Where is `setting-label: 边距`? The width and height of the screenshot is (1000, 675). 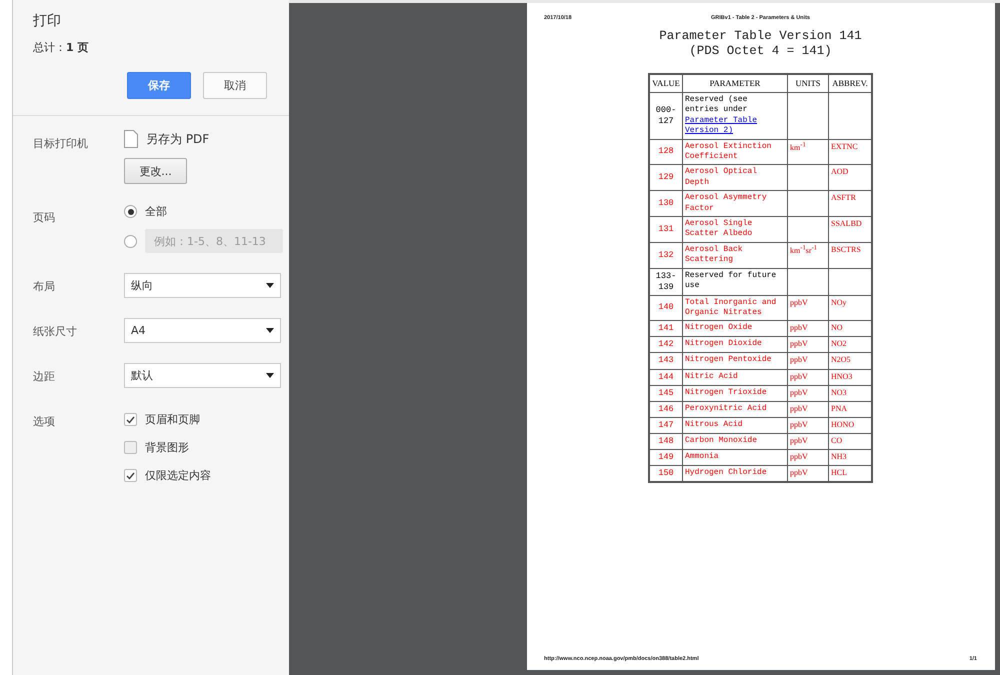
setting-label: 边距 is located at coordinates (44, 376).